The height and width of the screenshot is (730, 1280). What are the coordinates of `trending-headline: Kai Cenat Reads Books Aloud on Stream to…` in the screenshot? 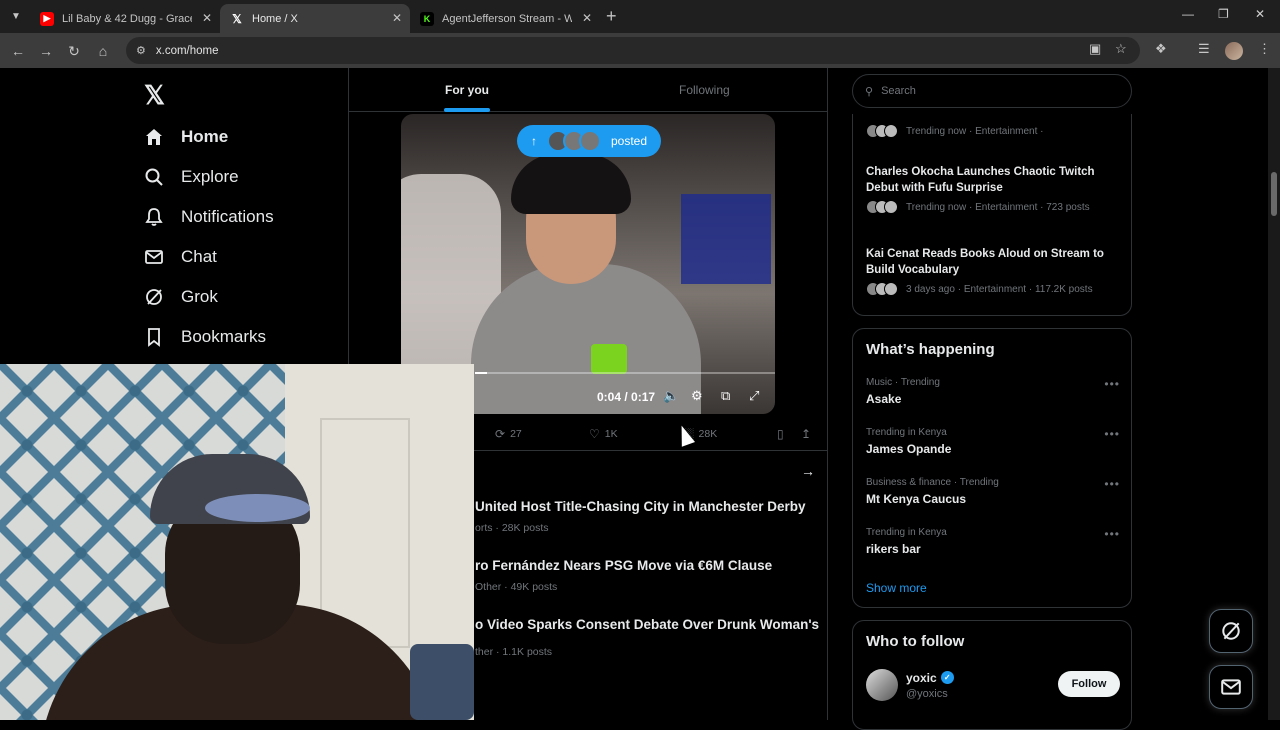 It's located at (985, 262).